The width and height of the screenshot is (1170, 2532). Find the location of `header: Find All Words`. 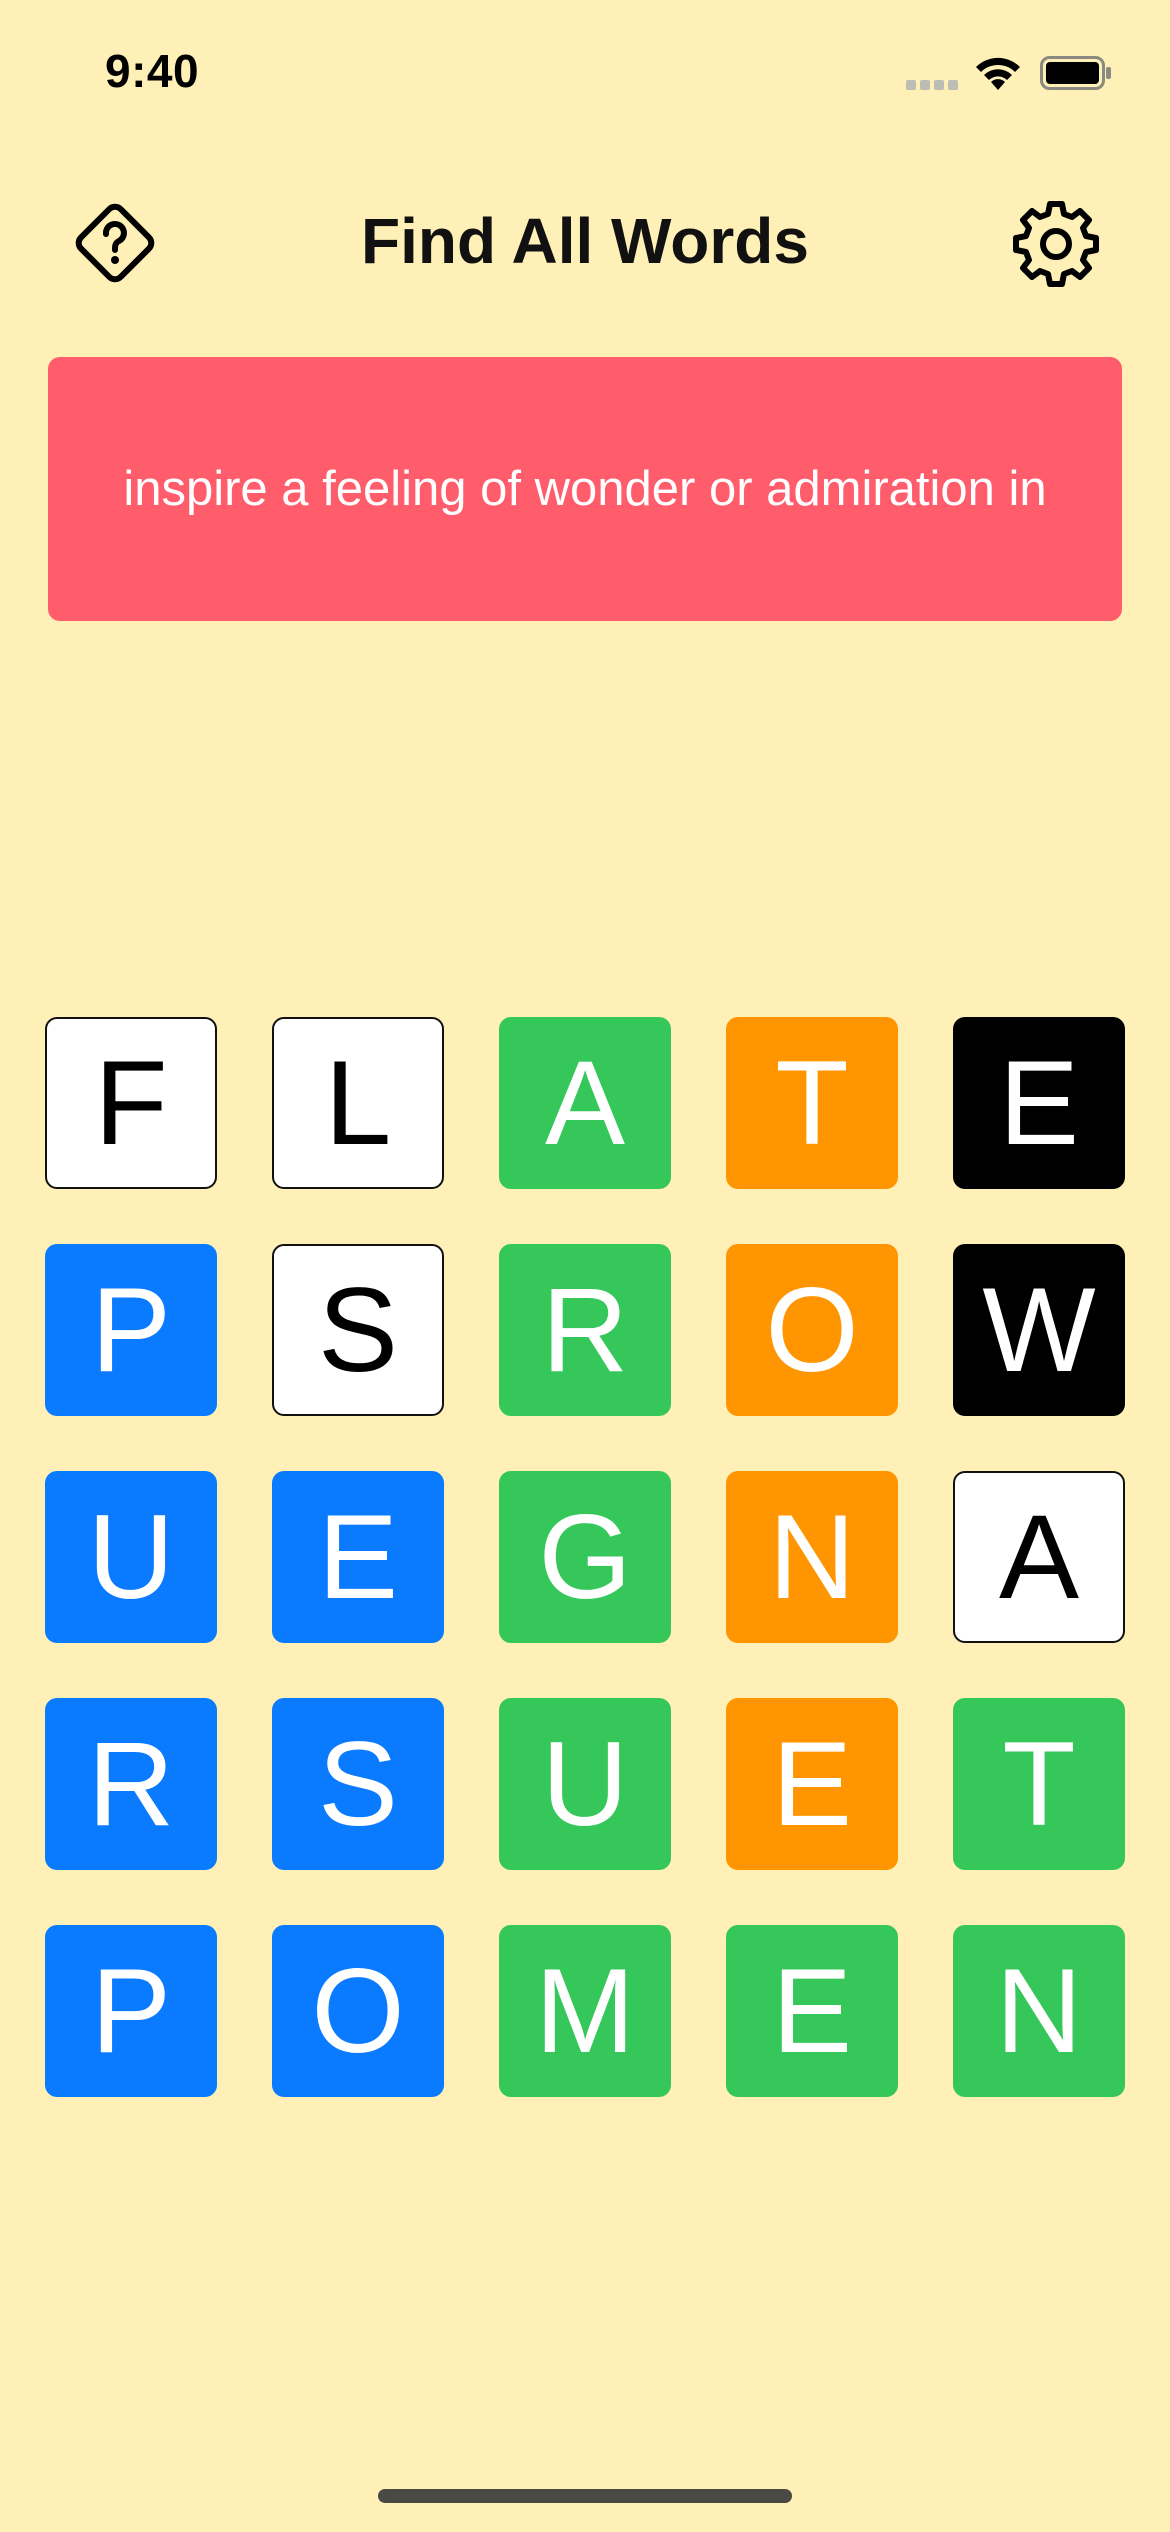

header: Find All Words is located at coordinates (585, 240).